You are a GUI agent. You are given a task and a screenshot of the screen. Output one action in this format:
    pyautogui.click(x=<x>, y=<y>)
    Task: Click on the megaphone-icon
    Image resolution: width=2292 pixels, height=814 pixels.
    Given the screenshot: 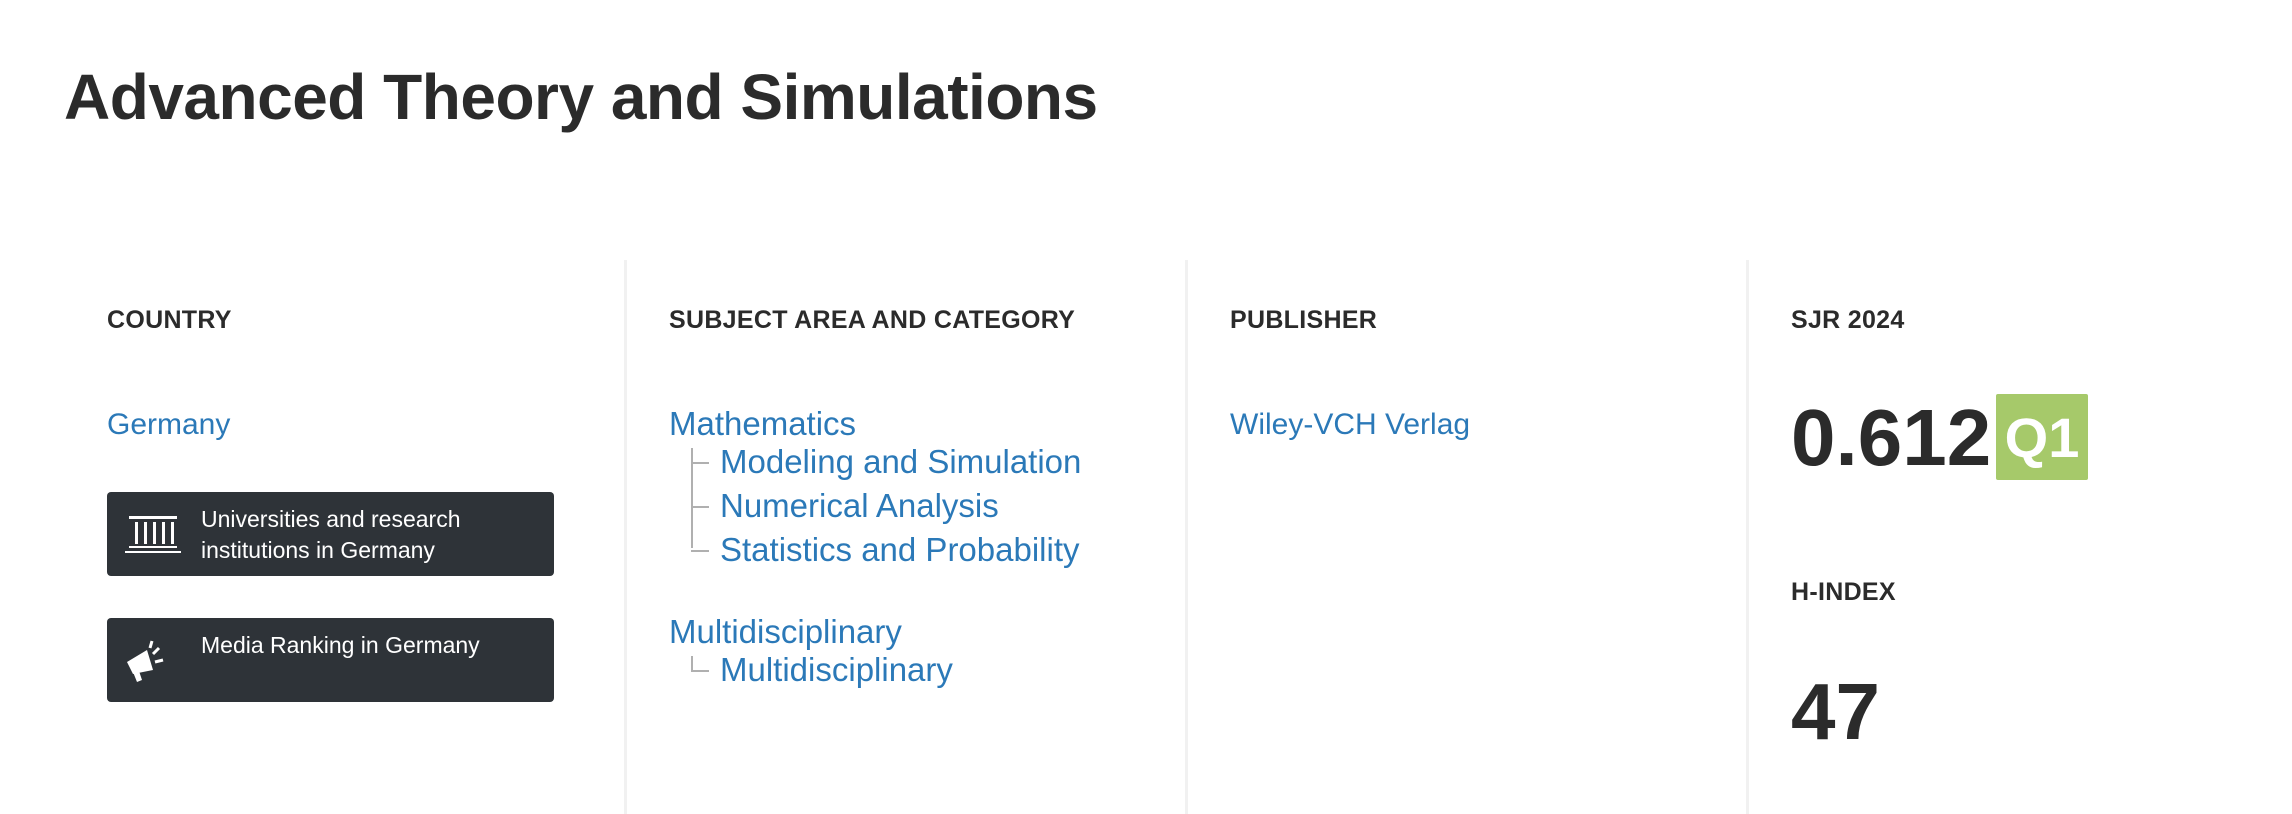 What is the action you would take?
    pyautogui.click(x=153, y=661)
    